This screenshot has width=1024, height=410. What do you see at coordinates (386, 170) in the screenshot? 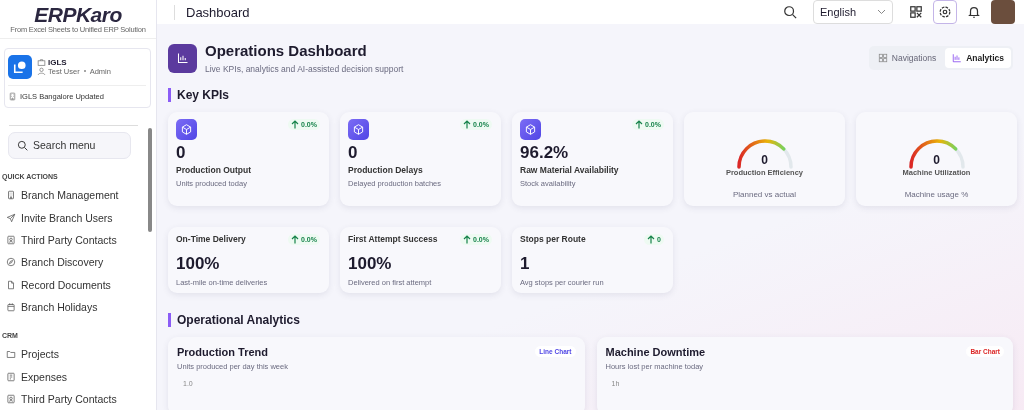
I see `kpi-title: Production Delays` at bounding box center [386, 170].